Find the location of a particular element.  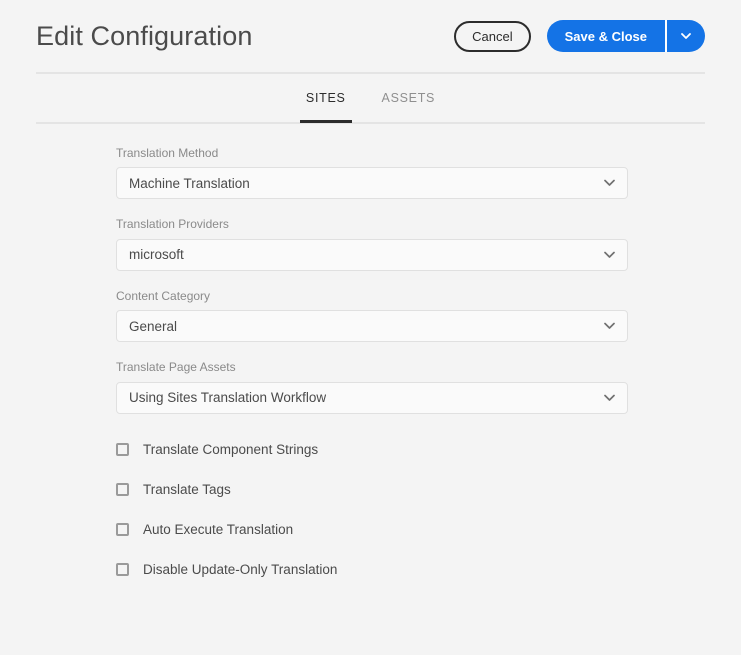

select-value: General is located at coordinates (153, 326).